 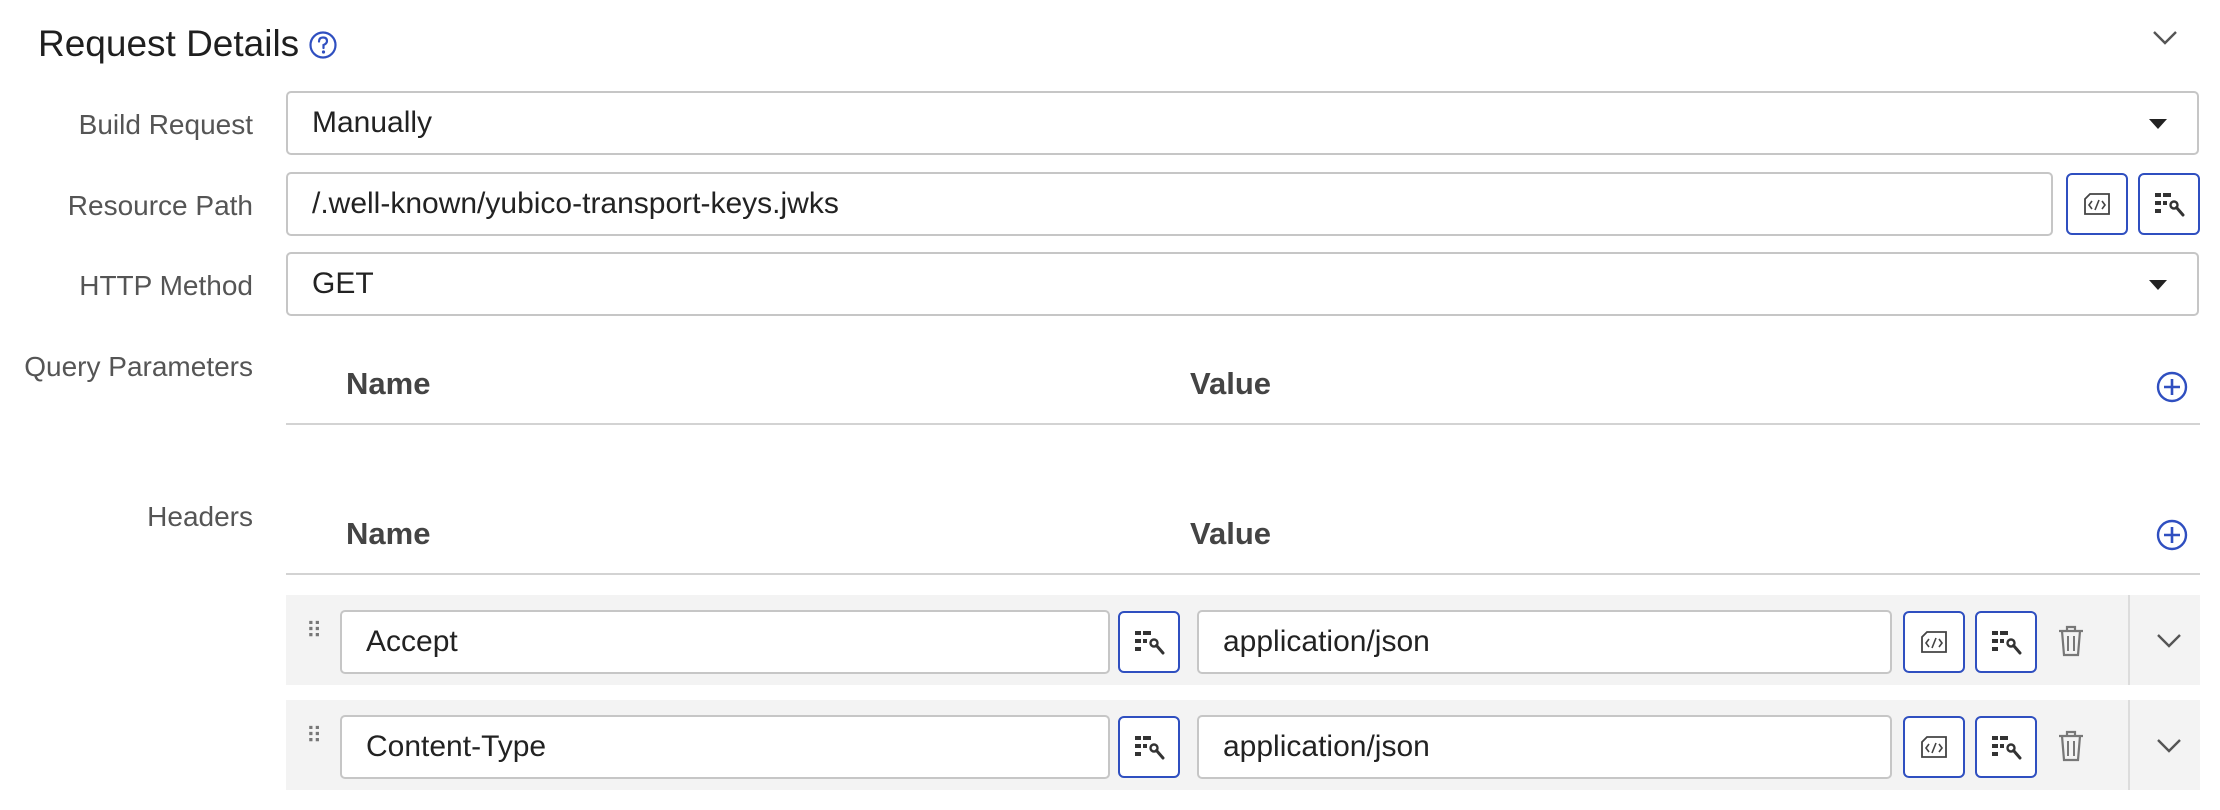 What do you see at coordinates (725, 747) in the screenshot?
I see `header-name-input: Content-Type` at bounding box center [725, 747].